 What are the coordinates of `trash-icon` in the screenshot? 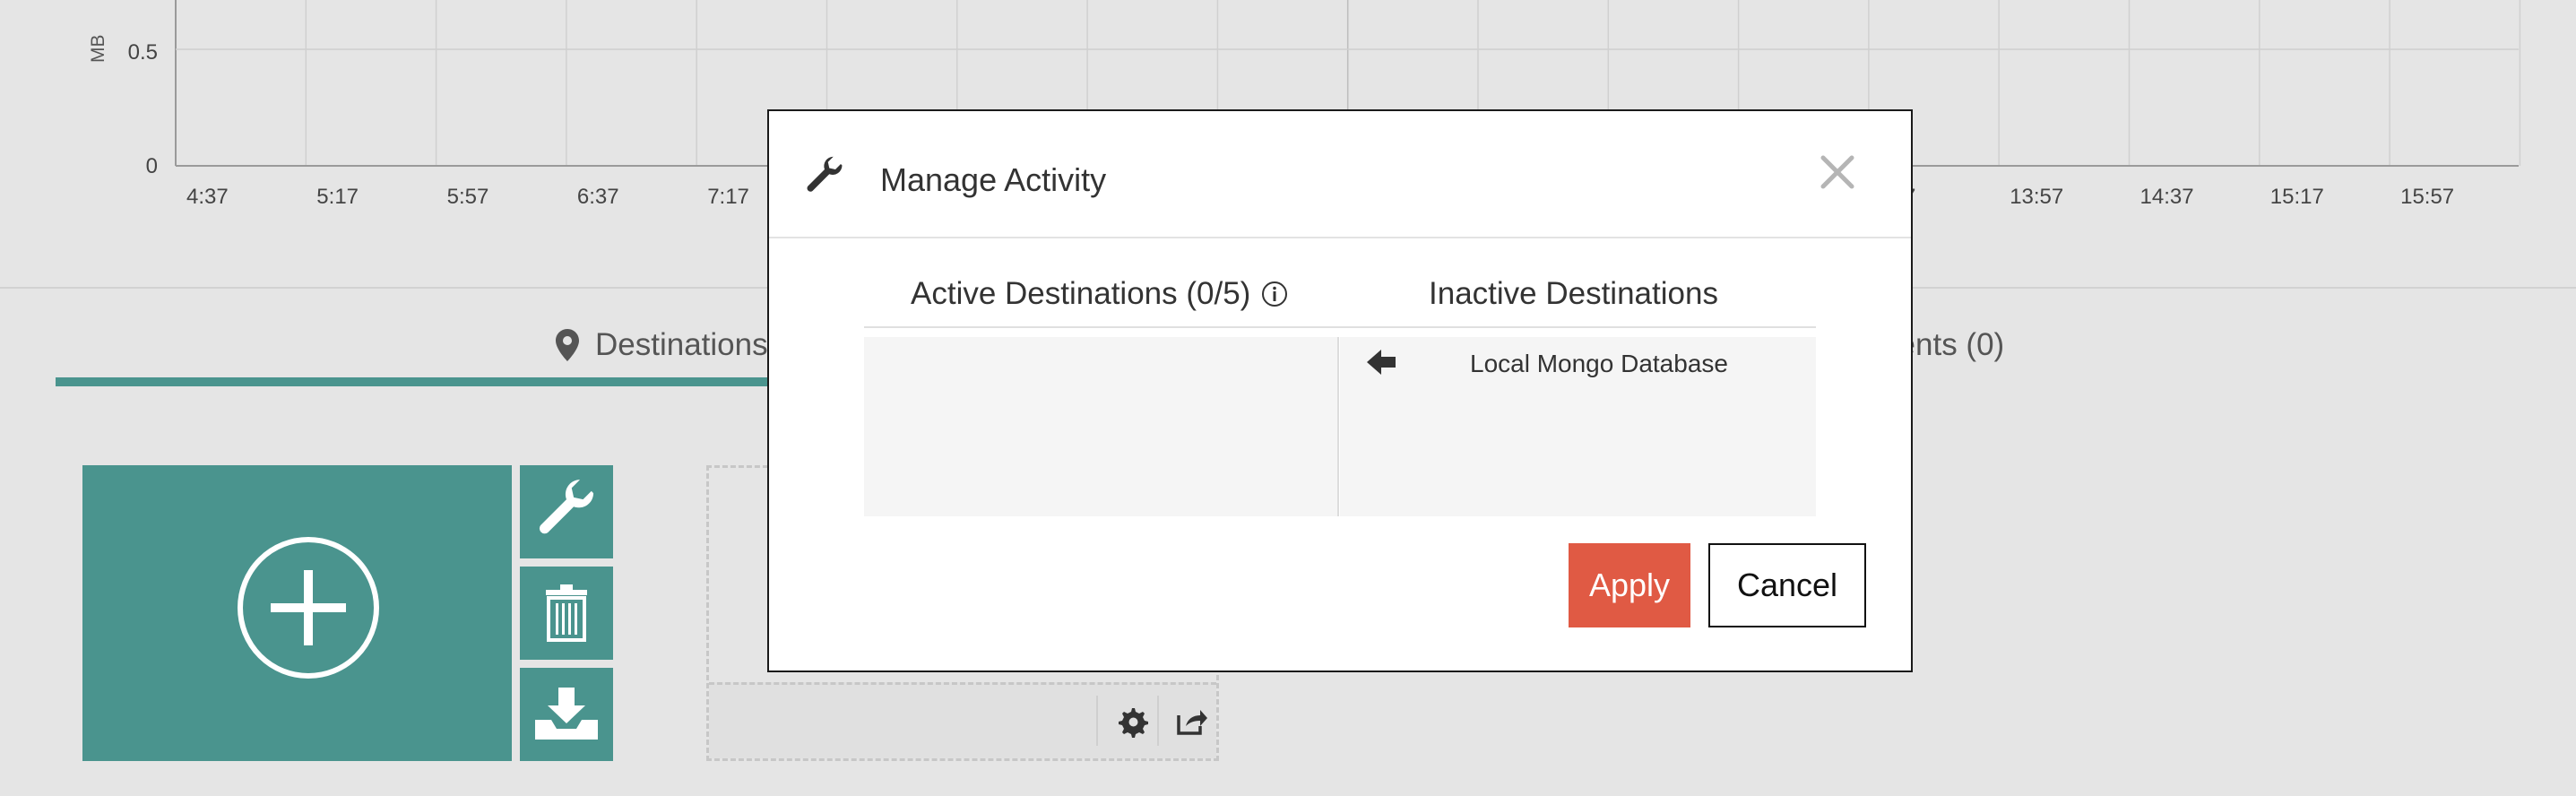 It's located at (566, 613).